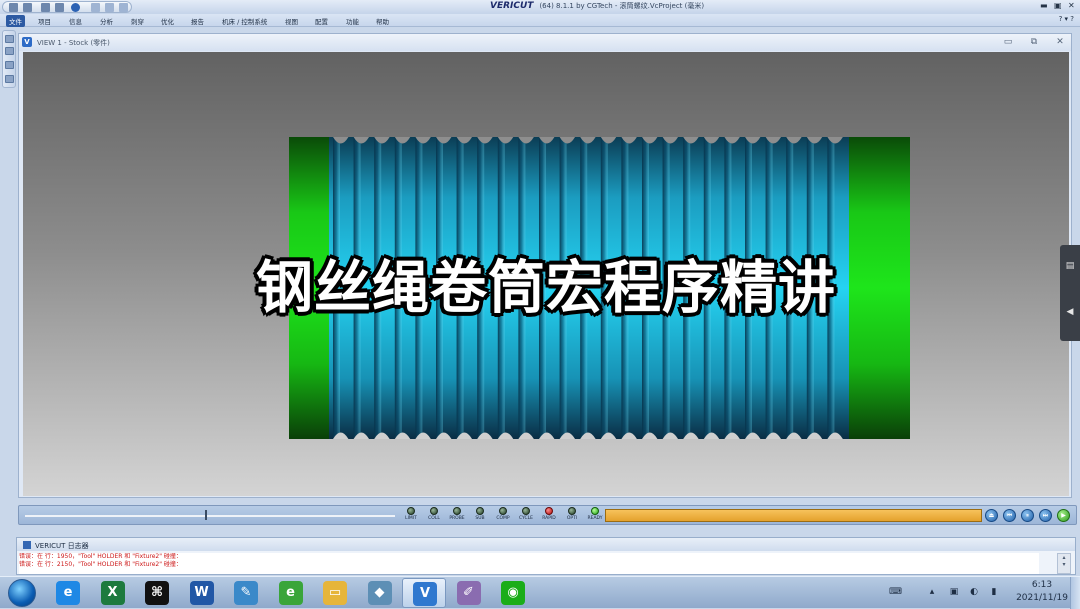 This screenshot has height=609, width=1080. I want to click on right-side-tabs: ▤ ◀, so click(1070, 293).